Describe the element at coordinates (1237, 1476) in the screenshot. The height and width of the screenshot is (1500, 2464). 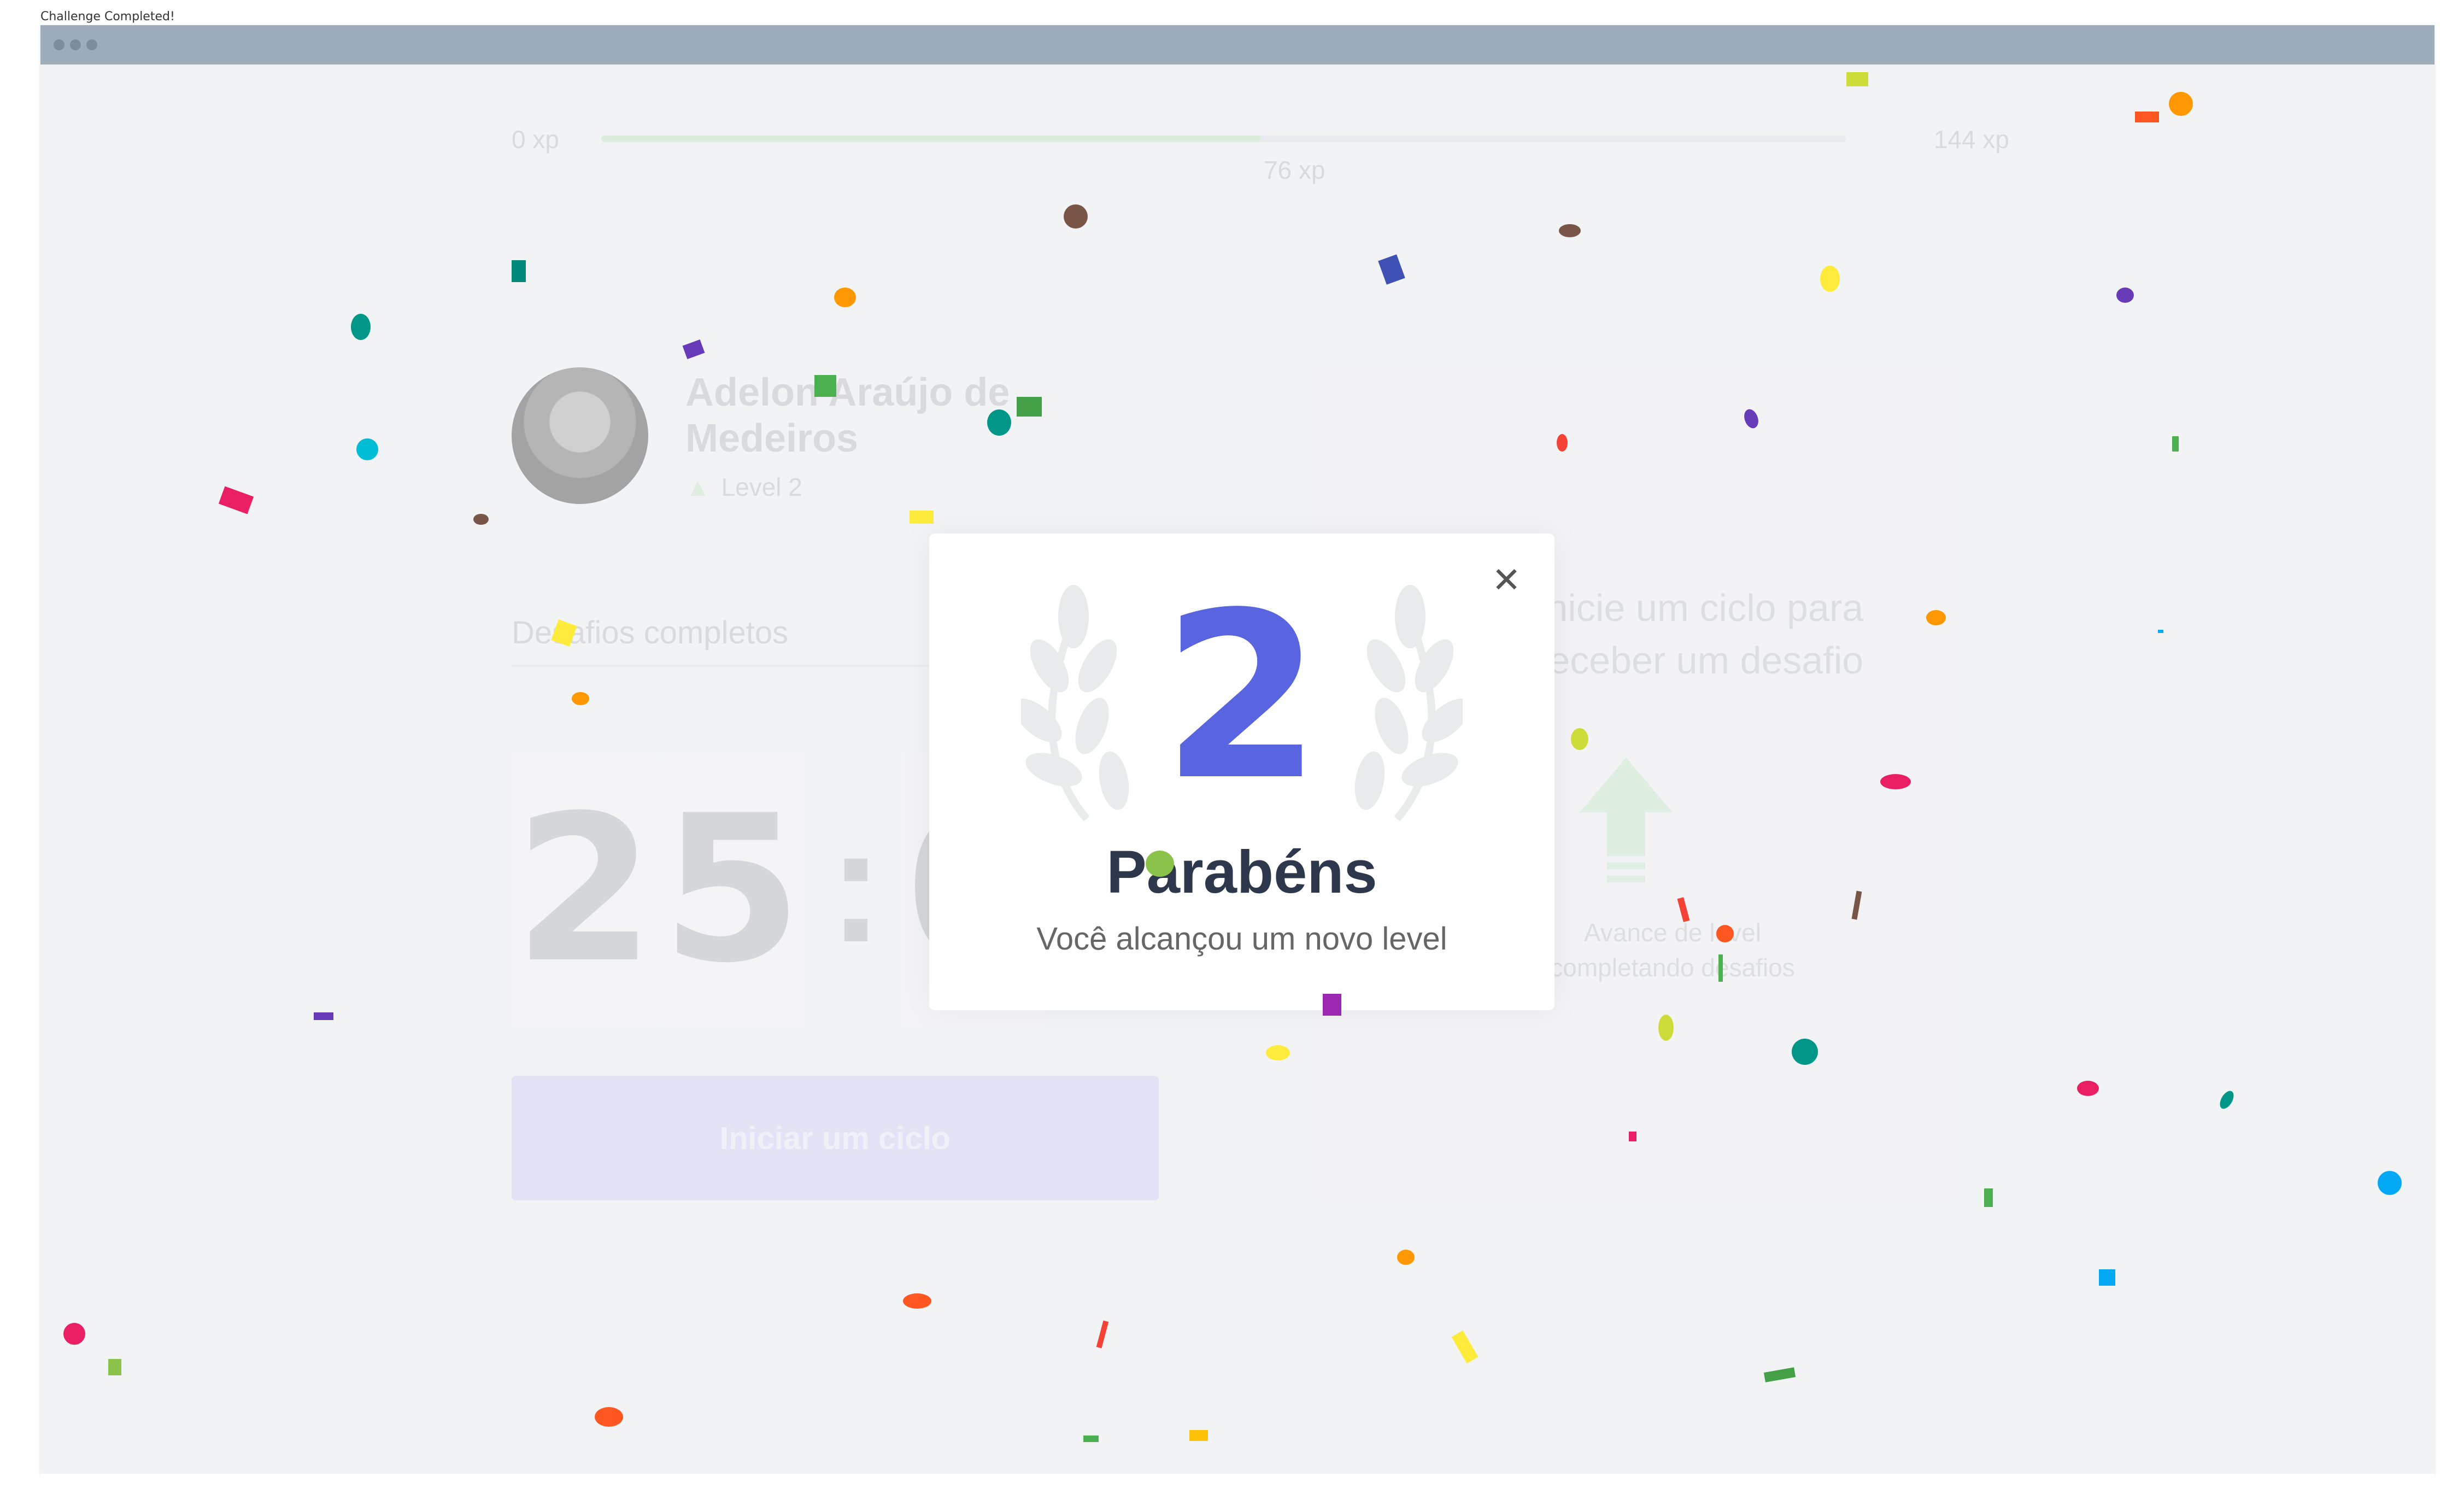
I see `window-bottom-edge` at that location.